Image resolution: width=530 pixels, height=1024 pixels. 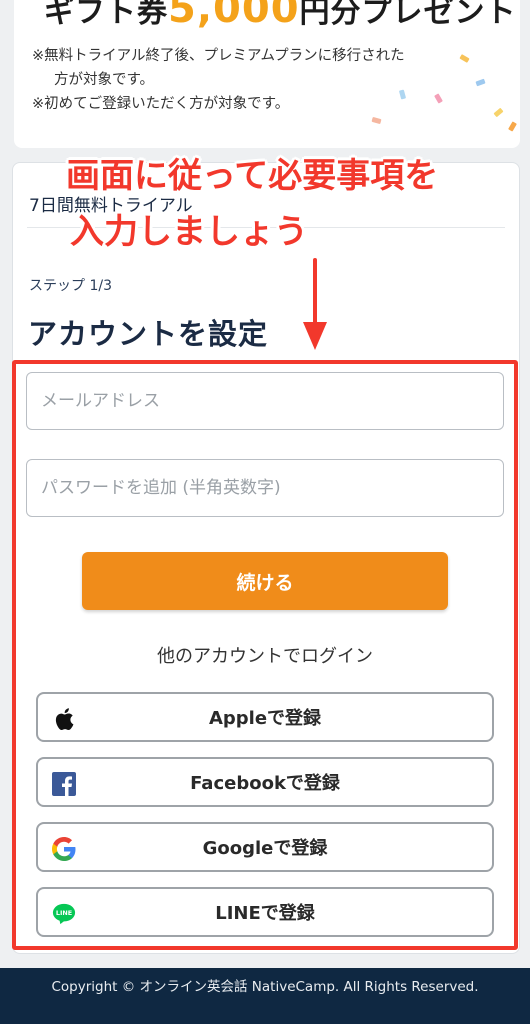 What do you see at coordinates (265, 656) in the screenshot?
I see `other-login-label: 他のアカウントでログイン` at bounding box center [265, 656].